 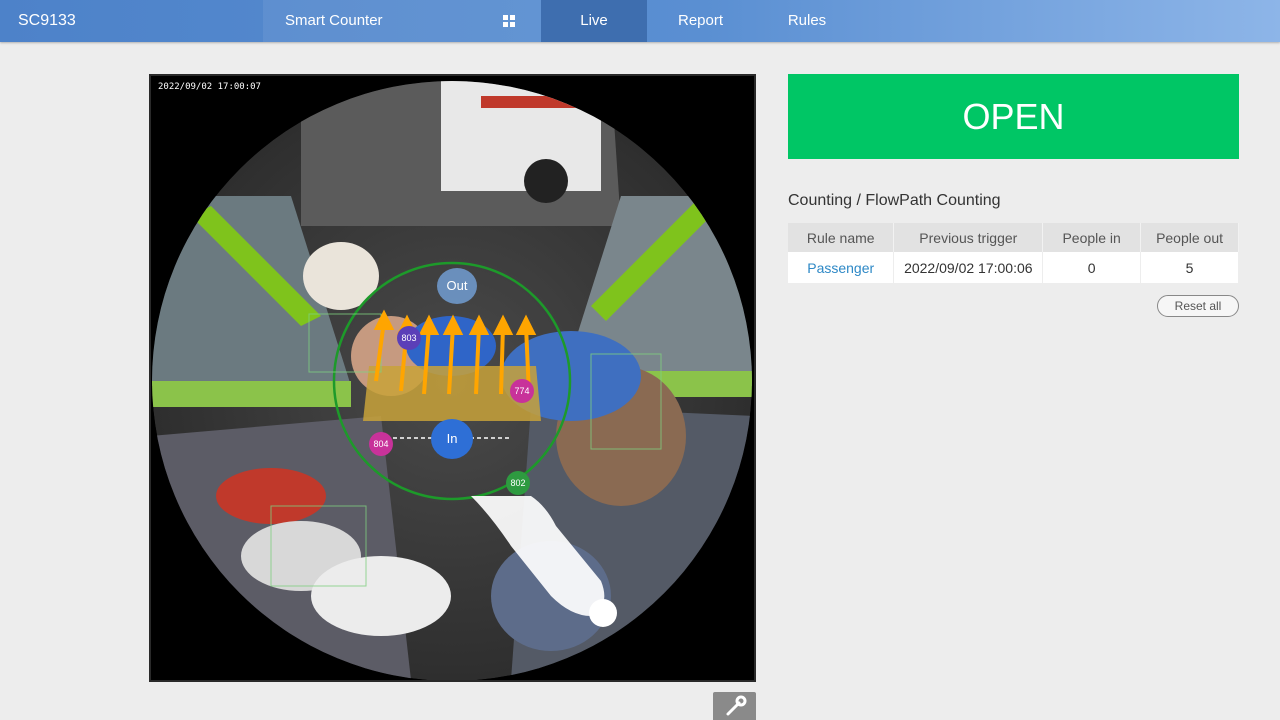 What do you see at coordinates (700, 21) in the screenshot?
I see `tab-report: Report` at bounding box center [700, 21].